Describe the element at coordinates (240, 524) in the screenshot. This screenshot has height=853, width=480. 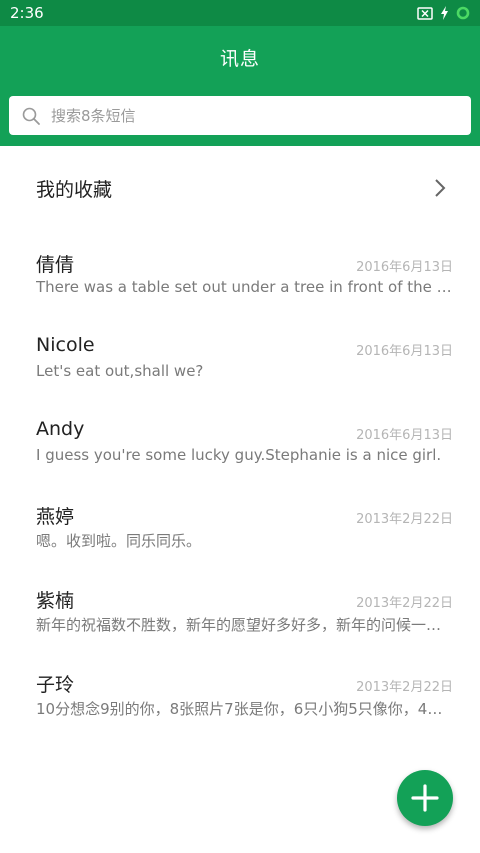
I see `conversation-row: 燕婷 2013年2月22日 嗯。收到啦。同乐同乐。` at that location.